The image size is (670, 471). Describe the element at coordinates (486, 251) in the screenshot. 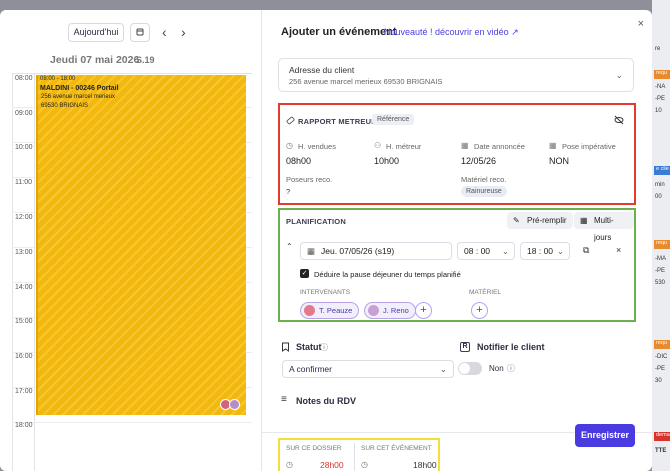

I see `start-time-field: 08 : 00 ⌄` at that location.